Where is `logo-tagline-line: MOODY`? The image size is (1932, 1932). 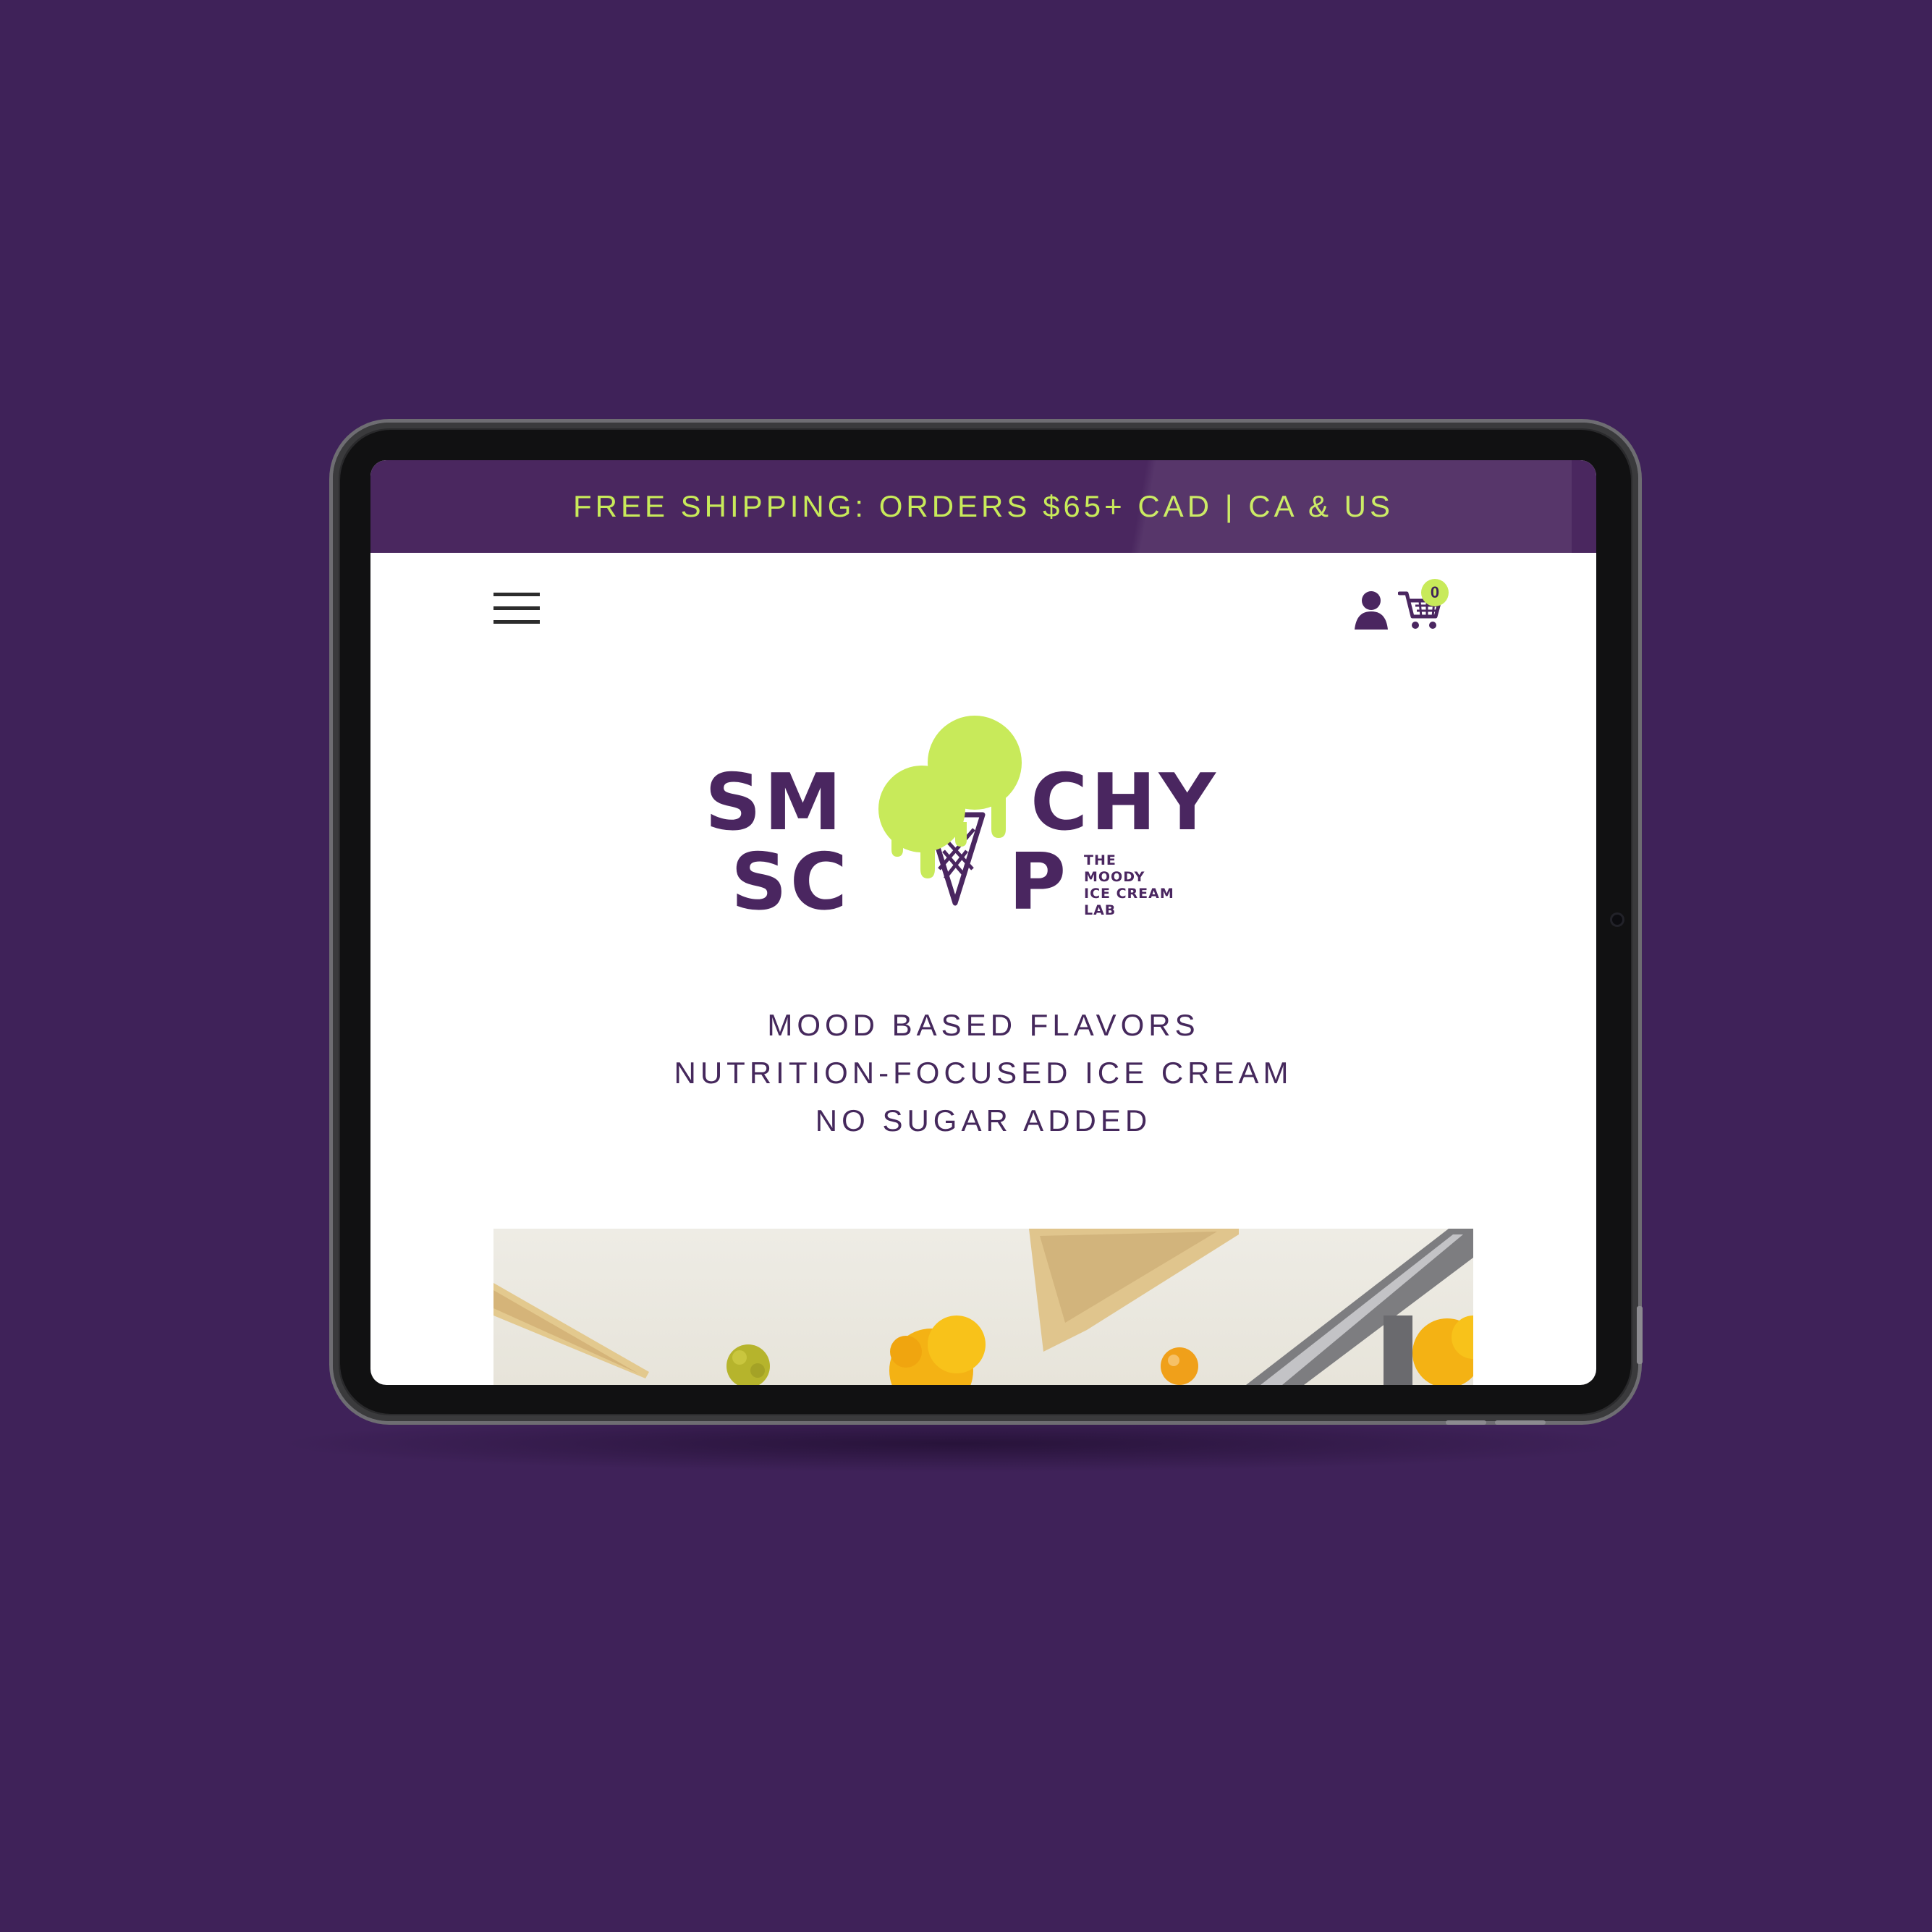 logo-tagline-line: MOODY is located at coordinates (1114, 877).